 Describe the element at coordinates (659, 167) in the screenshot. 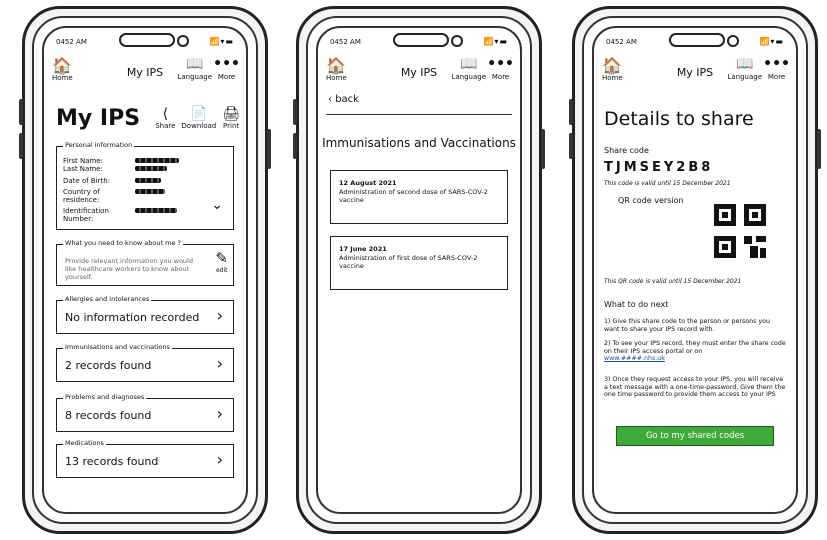

I see `share-code: TJMSEY2B8` at that location.